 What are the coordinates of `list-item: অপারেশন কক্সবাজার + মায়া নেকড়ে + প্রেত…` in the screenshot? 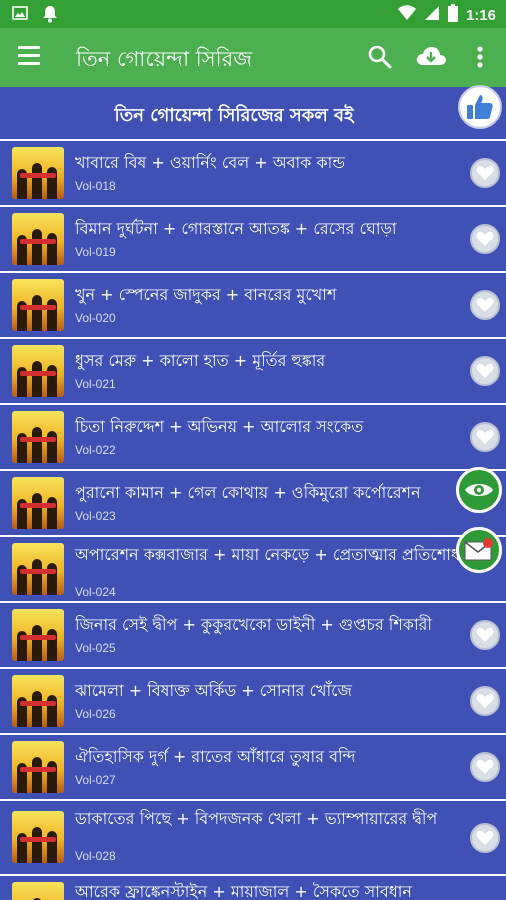 It's located at (253, 568).